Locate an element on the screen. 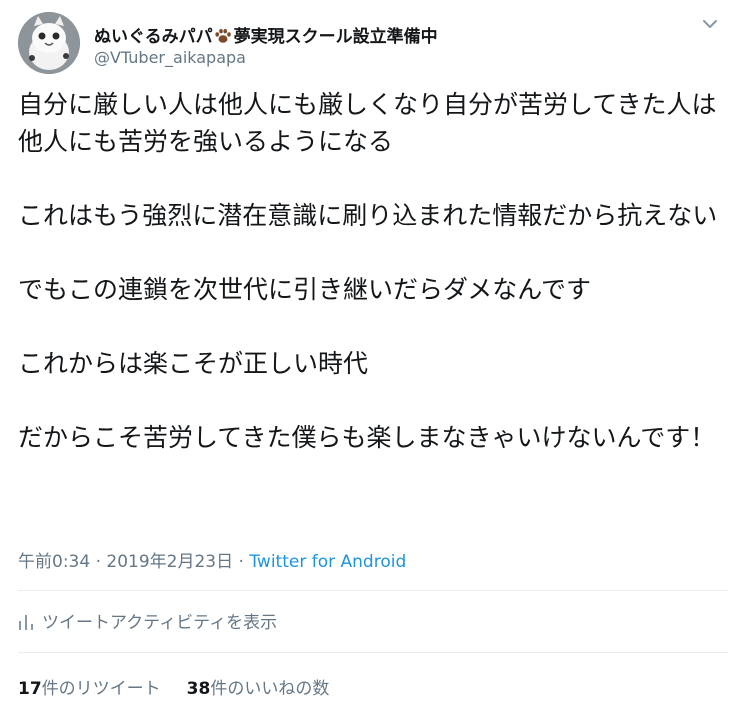 This screenshot has width=745, height=714. like-count-number: 38 is located at coordinates (198, 689).